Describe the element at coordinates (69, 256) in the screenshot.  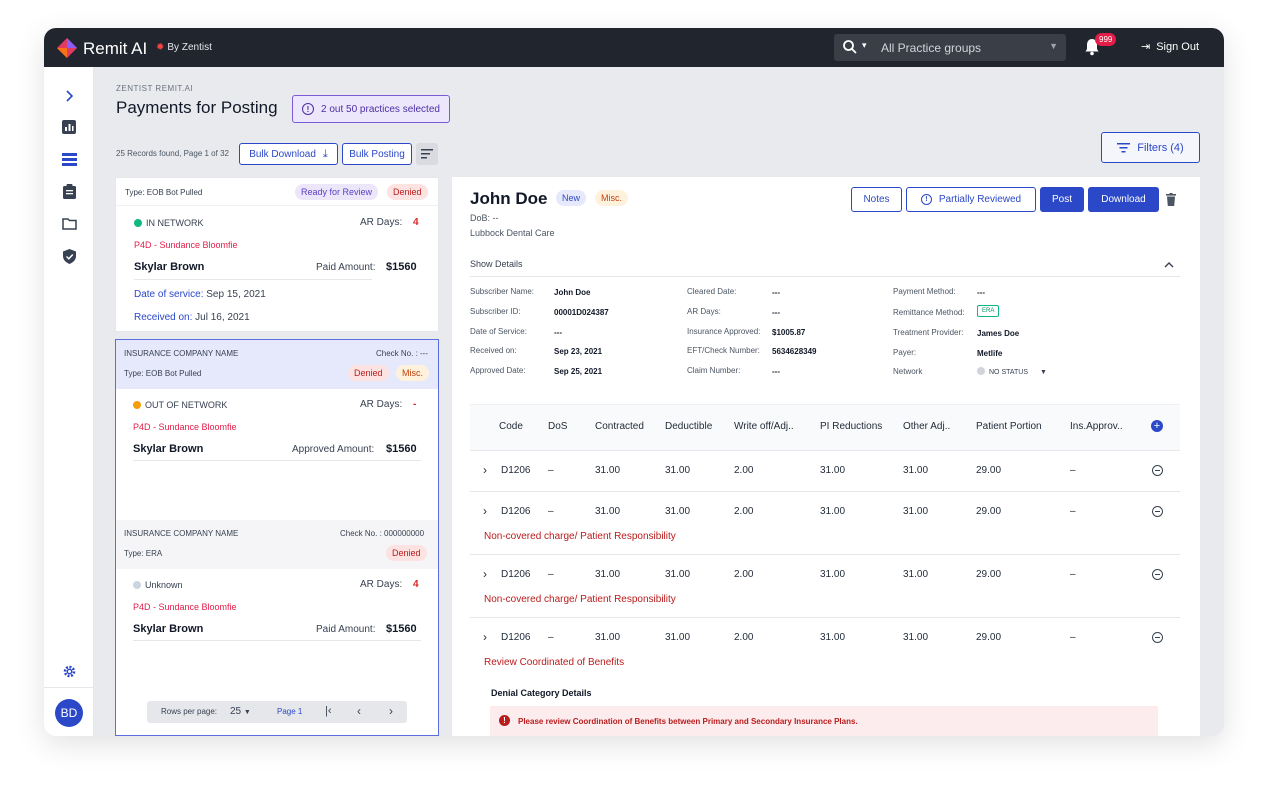
I see `shield-icon` at that location.